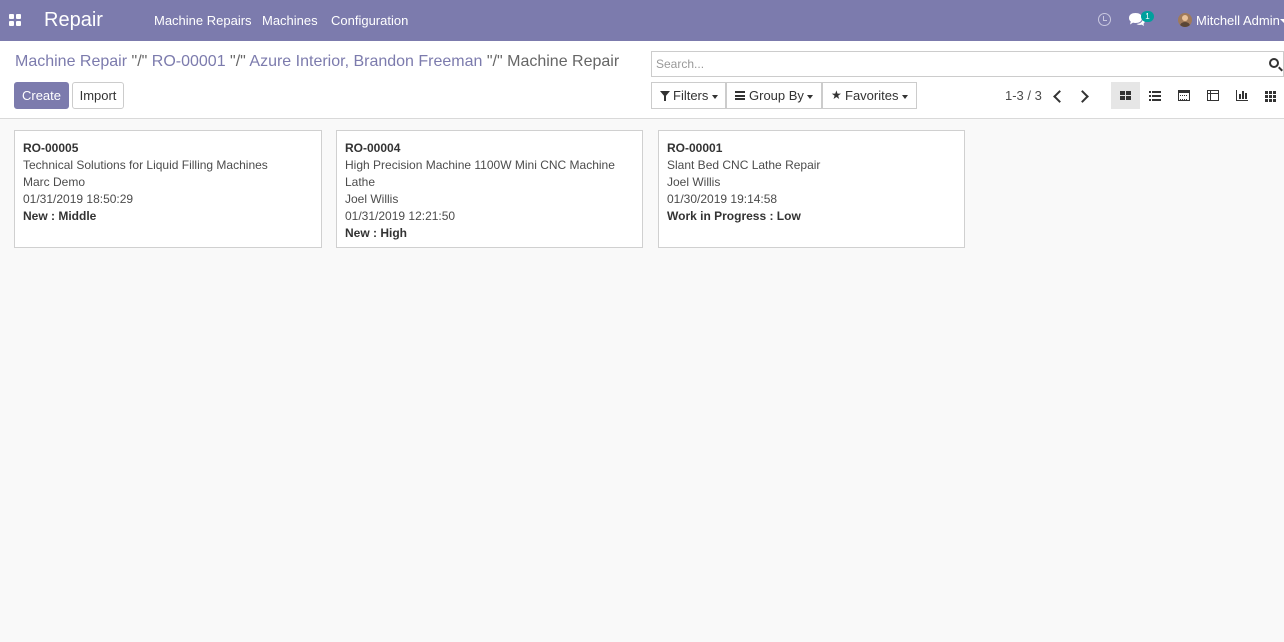 The width and height of the screenshot is (1284, 642). I want to click on grid-icon, so click(1271, 96).